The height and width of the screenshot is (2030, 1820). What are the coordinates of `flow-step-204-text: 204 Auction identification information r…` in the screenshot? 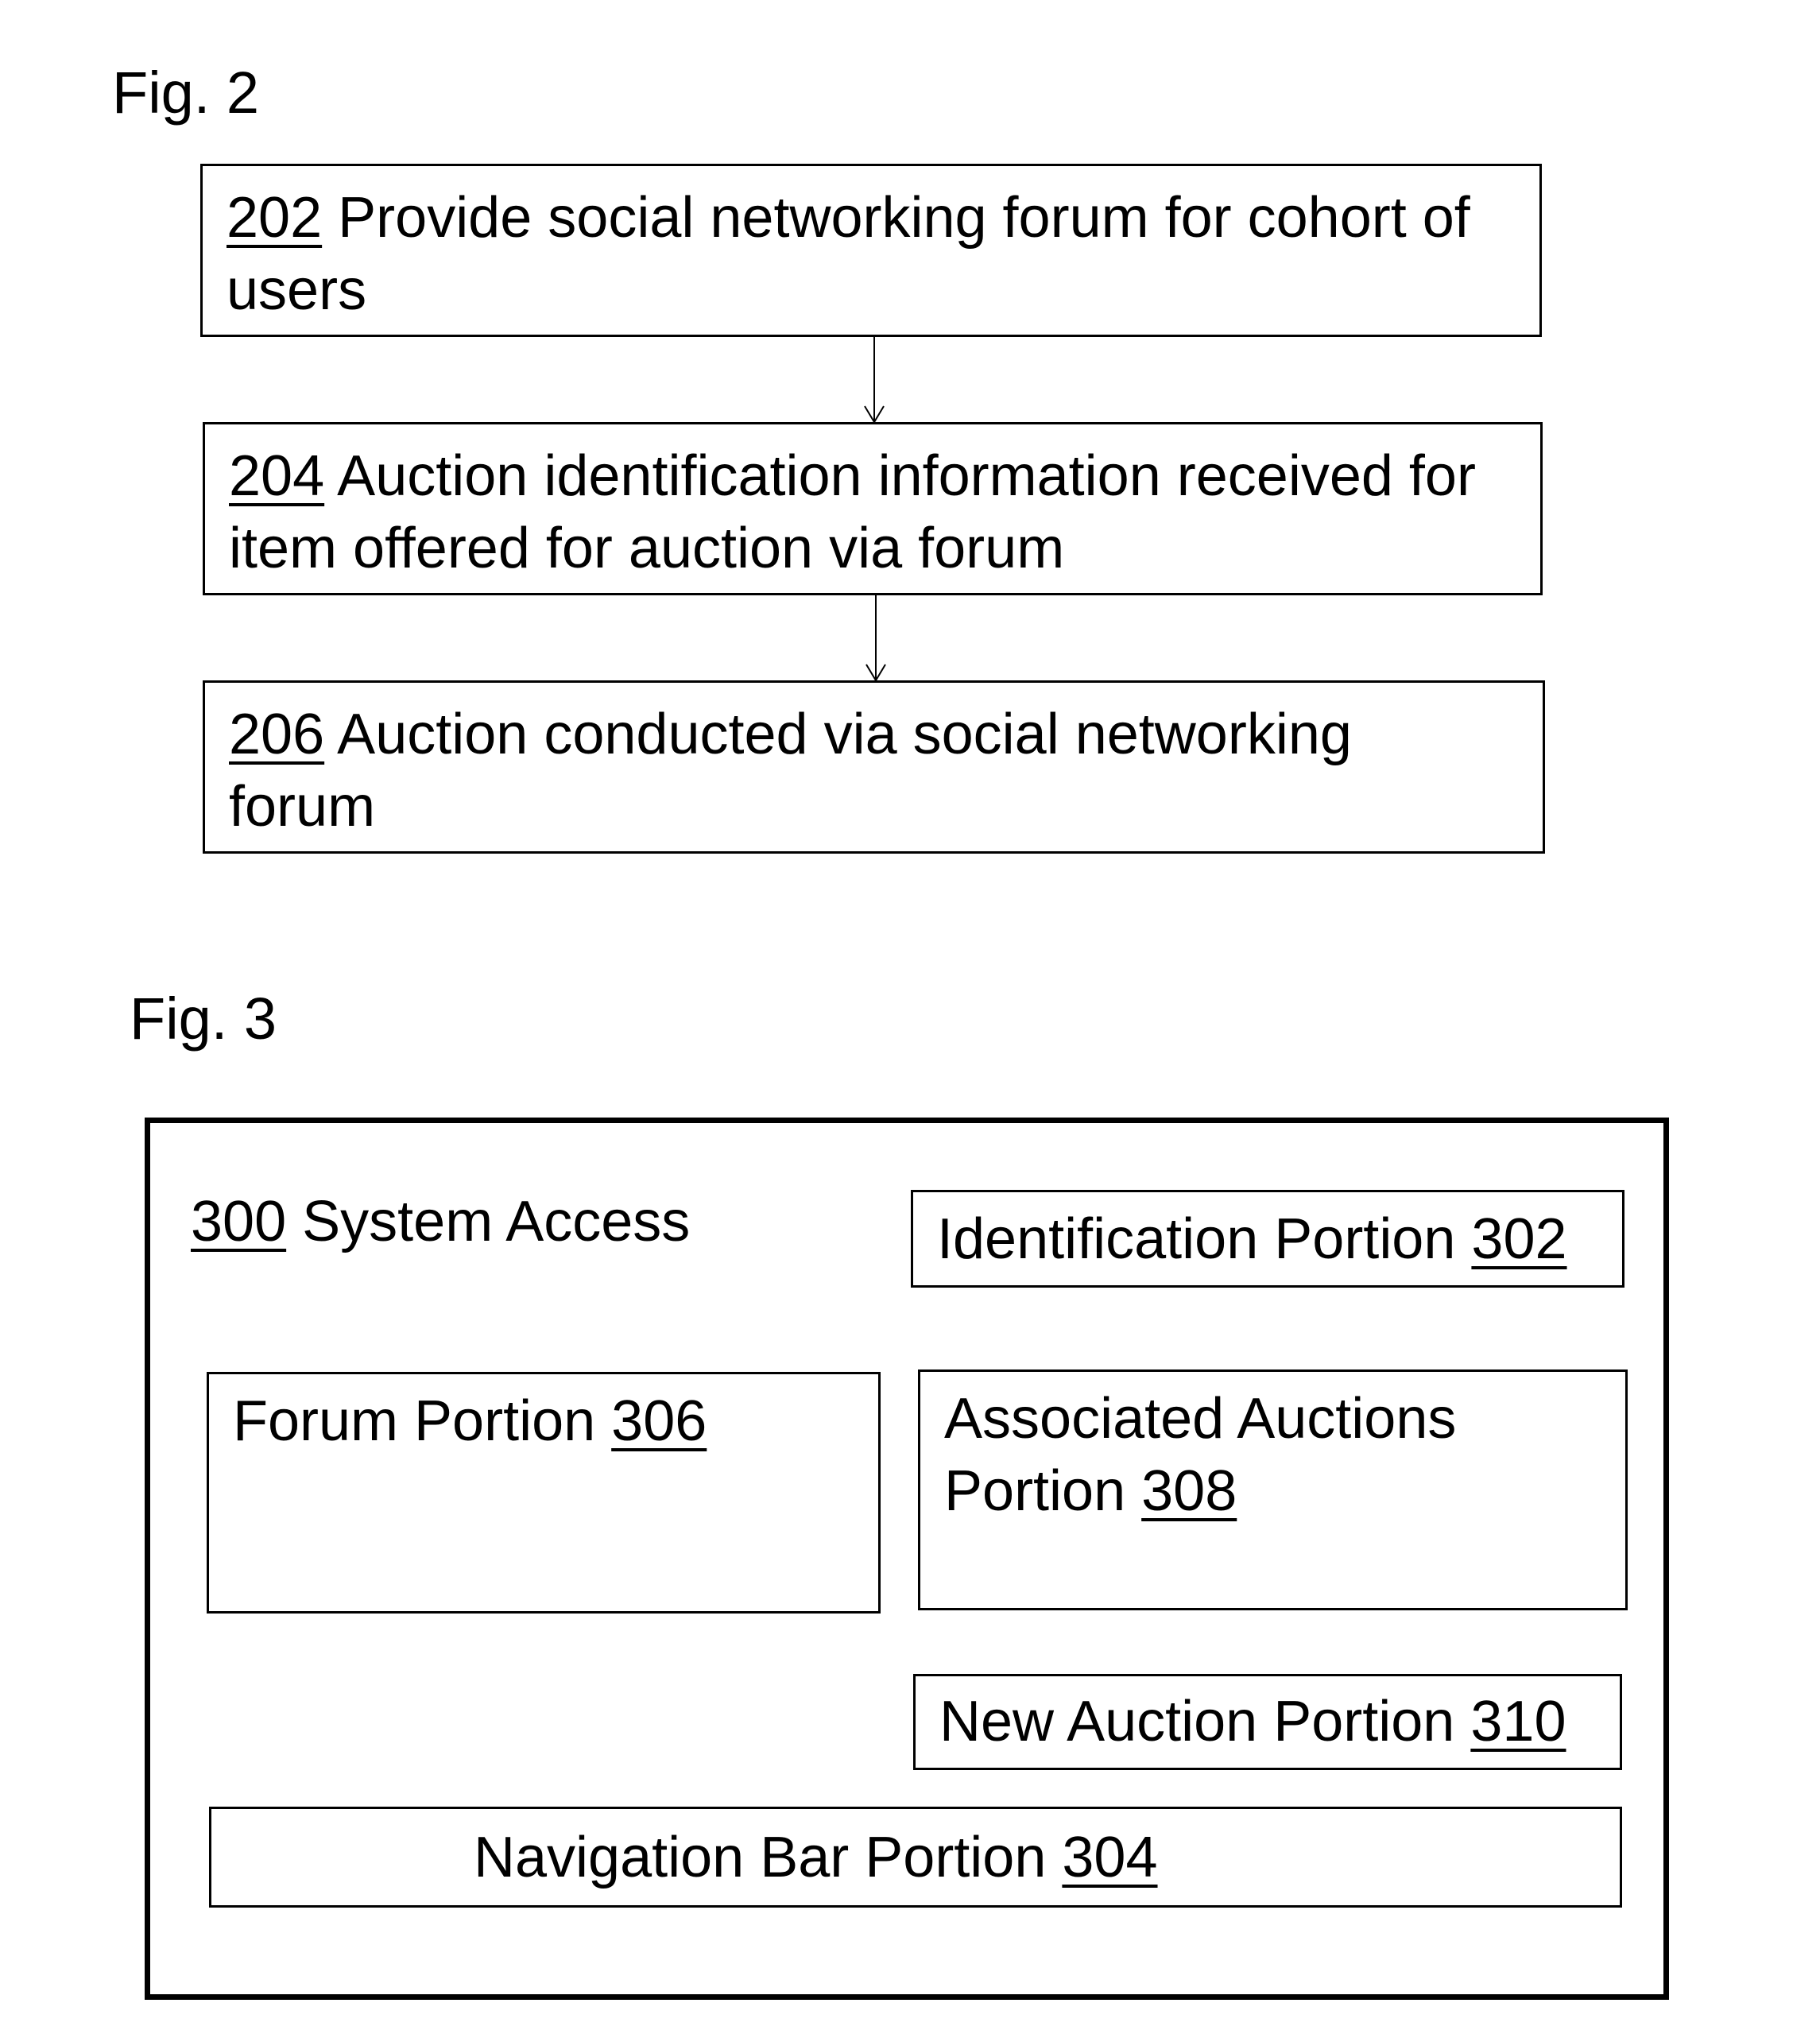 It's located at (880, 512).